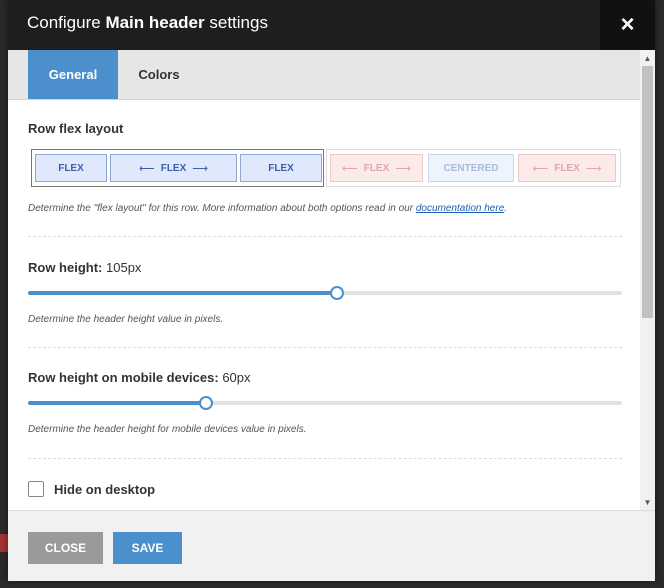 The height and width of the screenshot is (588, 664). I want to click on dialog-title-prefix: Configure, so click(66, 22).